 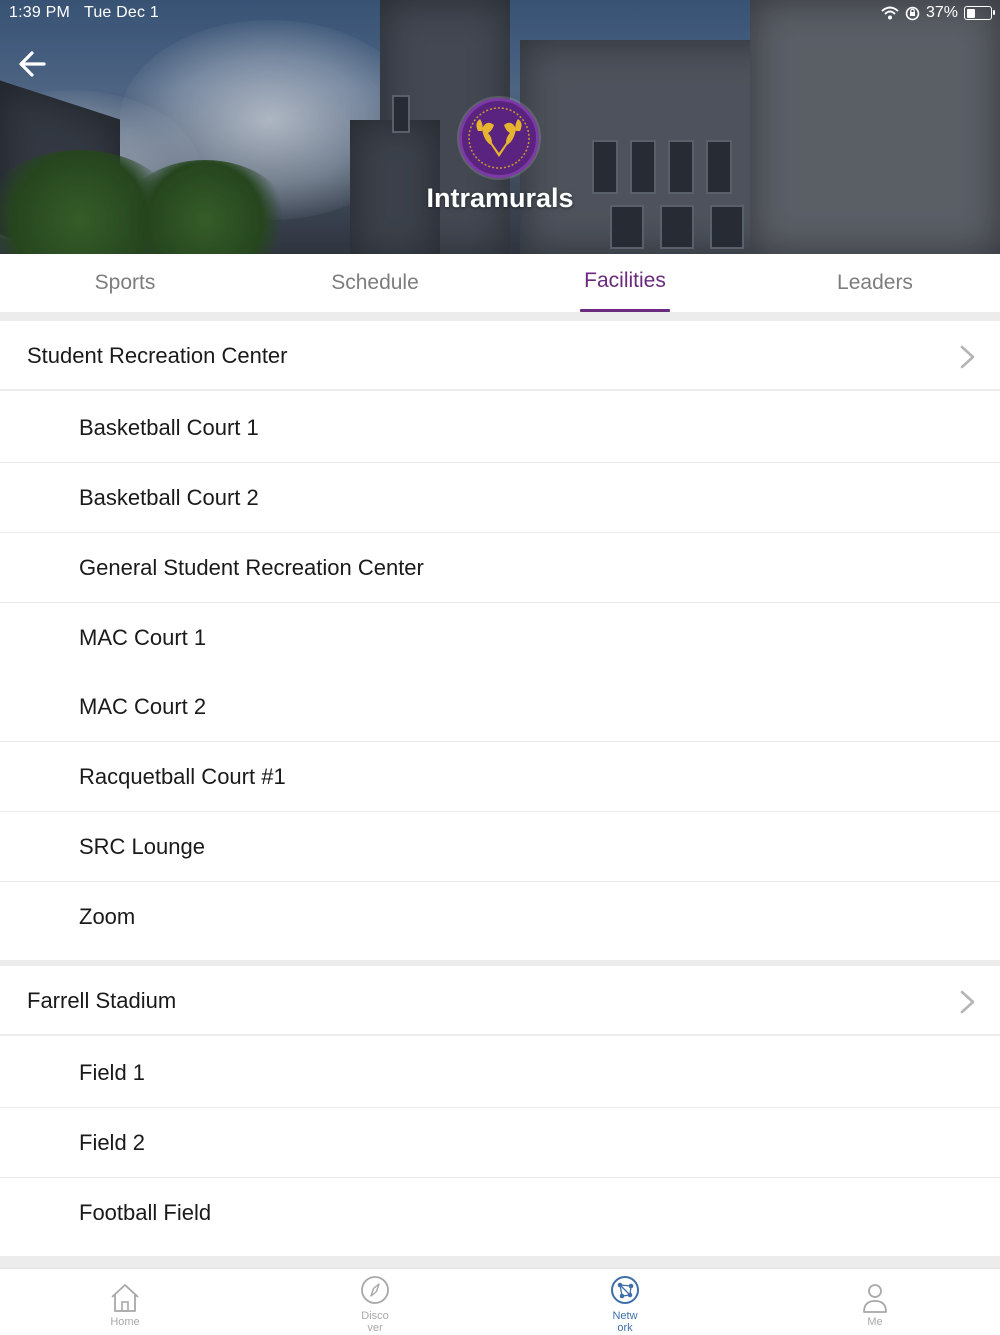 I want to click on orientation-lock-icon, so click(x=912, y=13).